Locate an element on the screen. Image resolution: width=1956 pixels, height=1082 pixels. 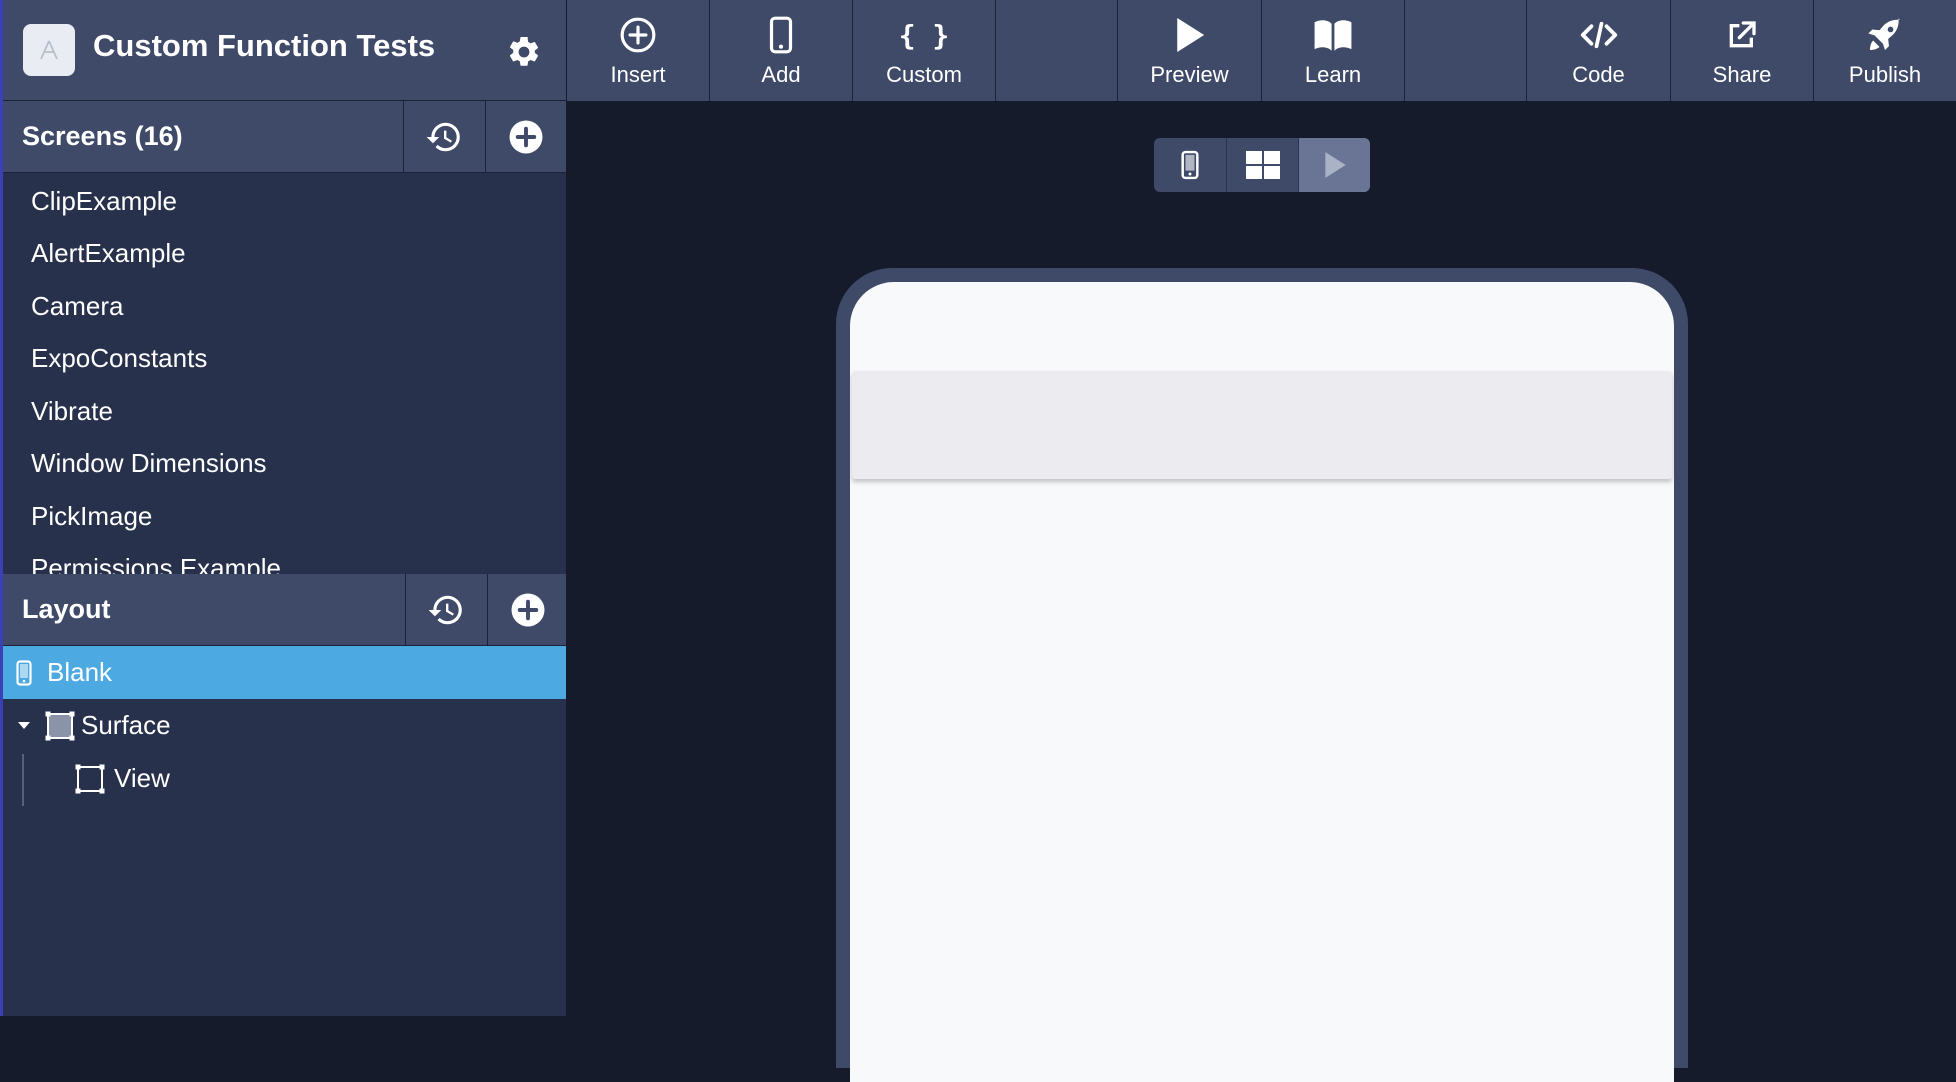
share-label: Share is located at coordinates (1742, 74).